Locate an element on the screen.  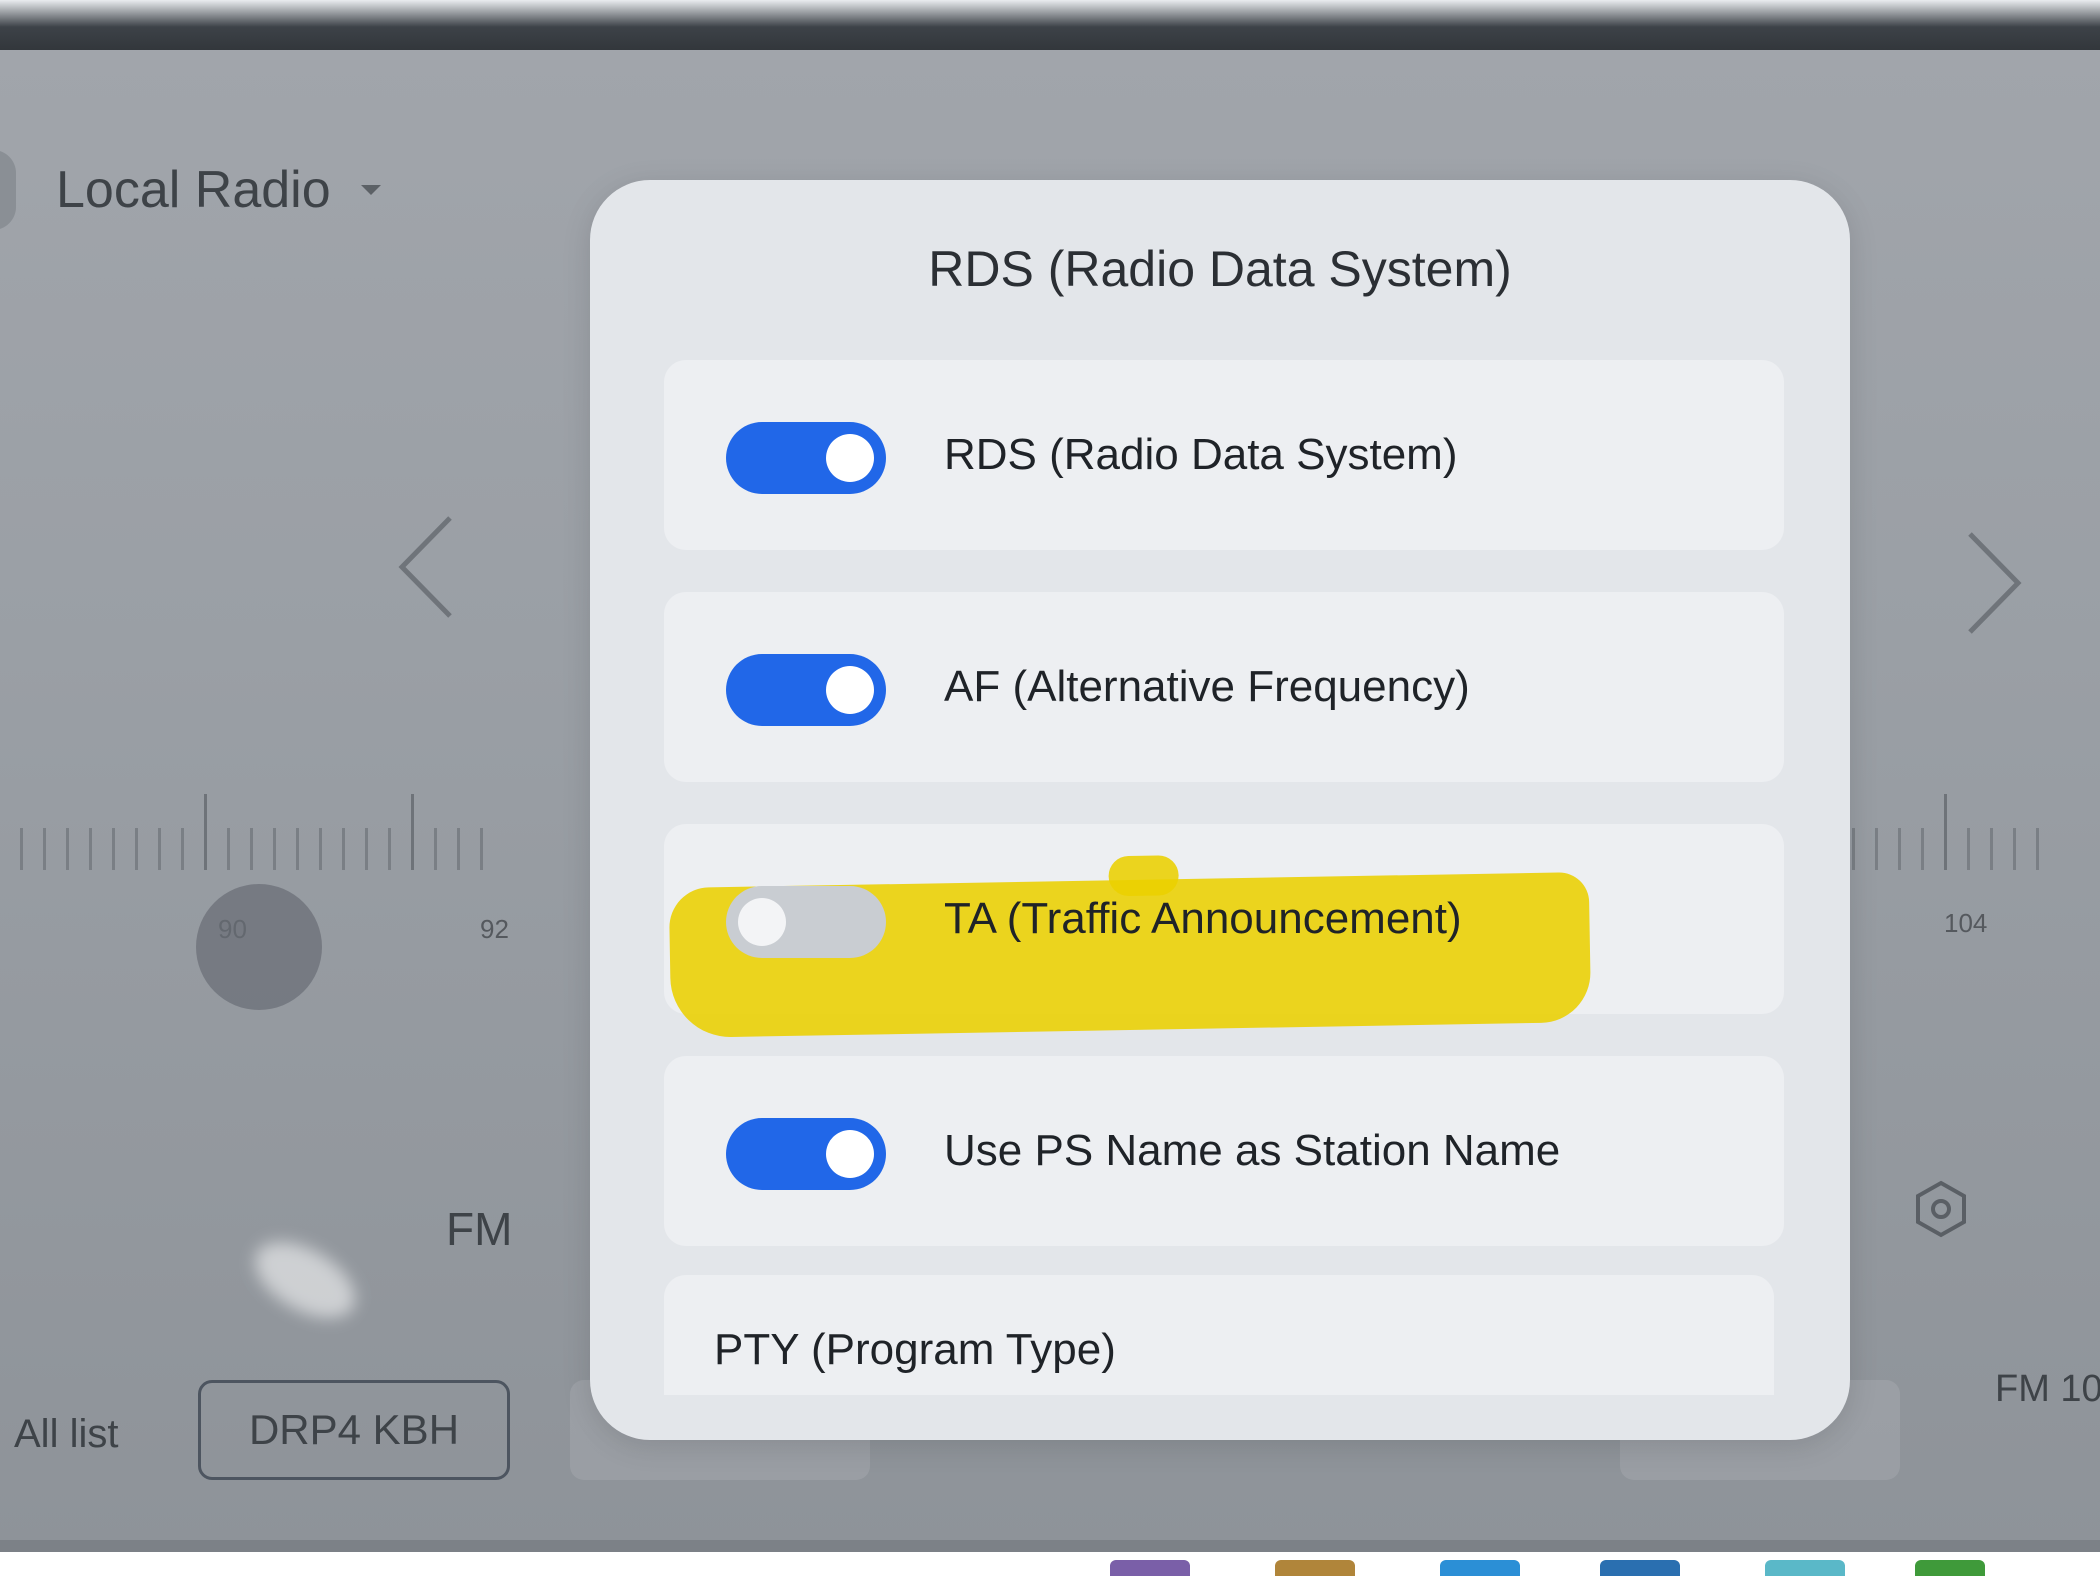
ps-name-toggle is located at coordinates (806, 1154).